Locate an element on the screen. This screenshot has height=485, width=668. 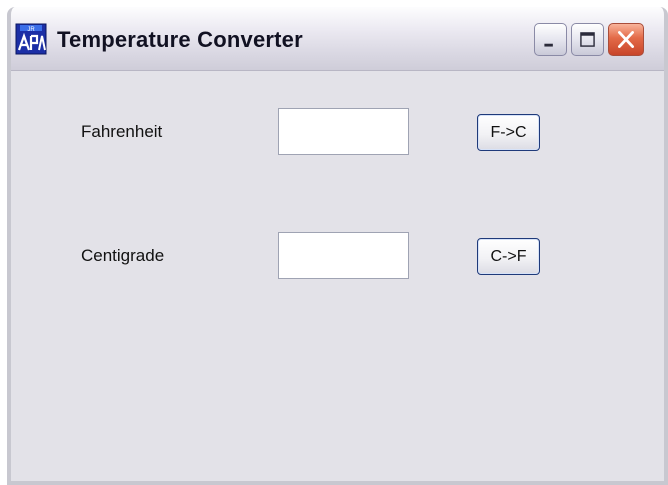
close-icon is located at coordinates (626, 39).